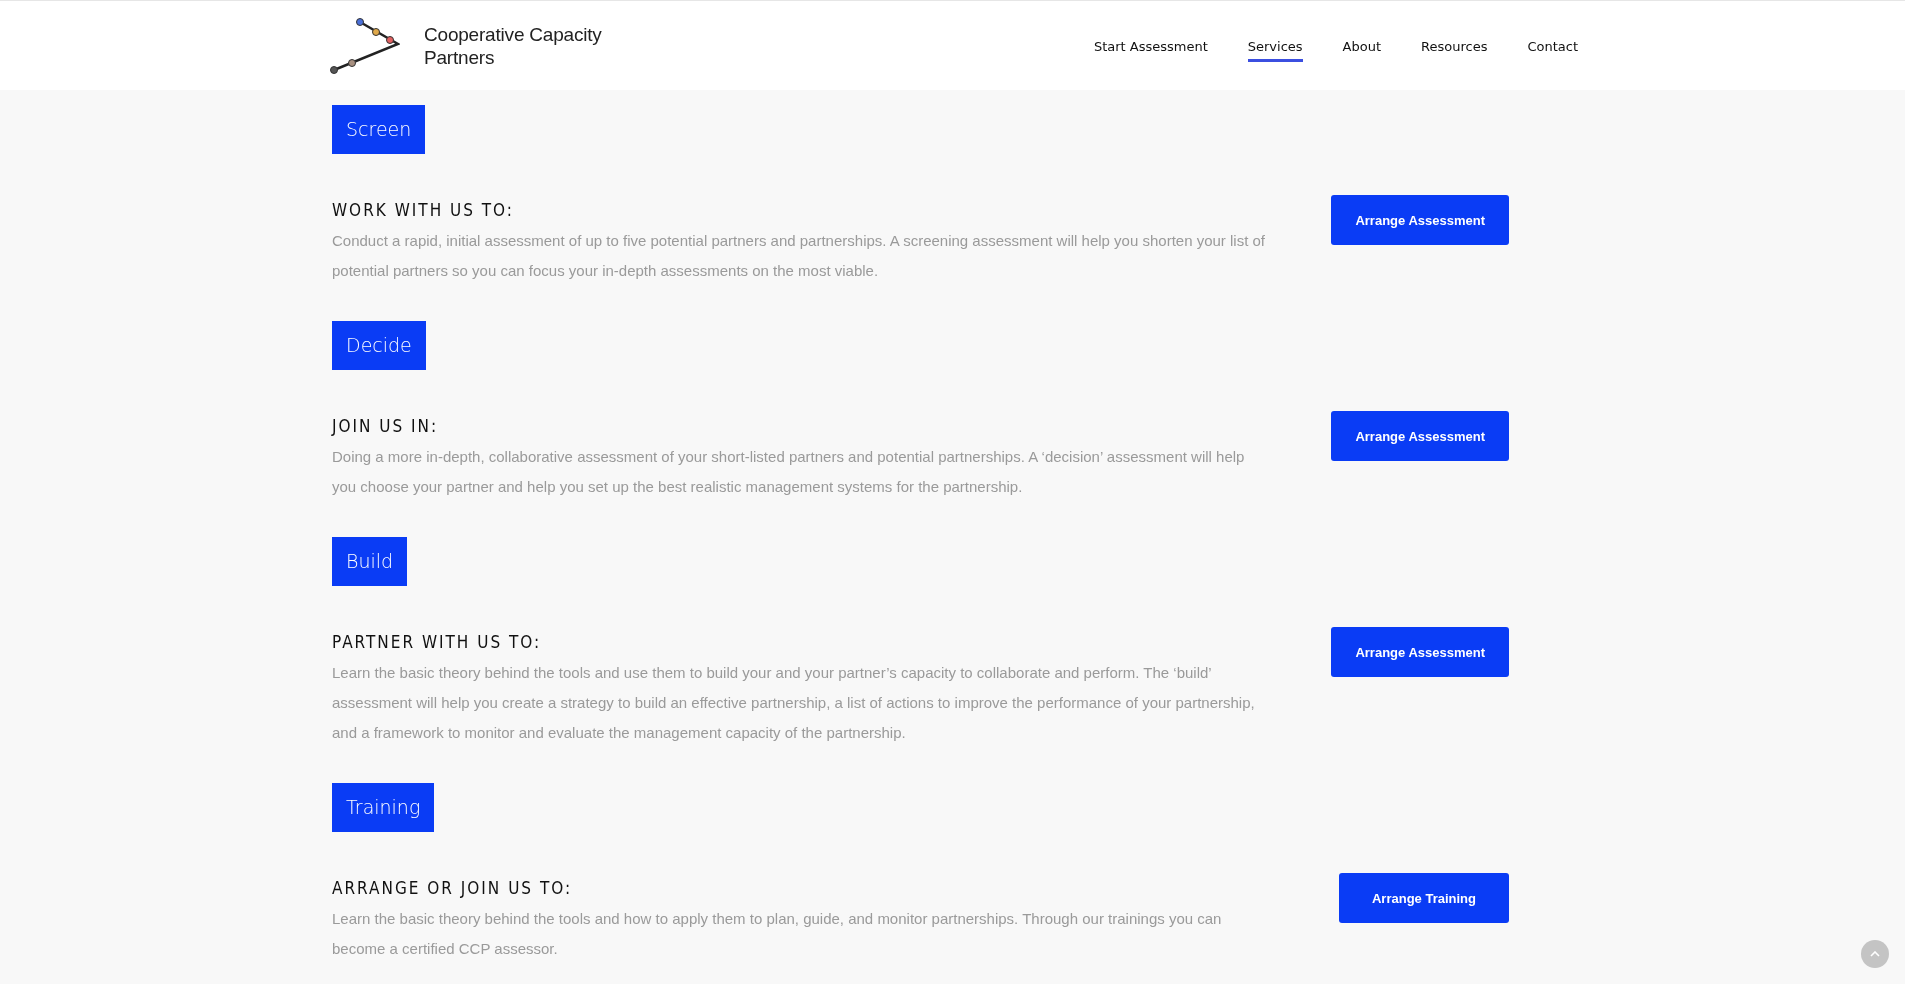 The height and width of the screenshot is (984, 1905). What do you see at coordinates (1552, 50) in the screenshot?
I see `nav-link: Contact` at bounding box center [1552, 50].